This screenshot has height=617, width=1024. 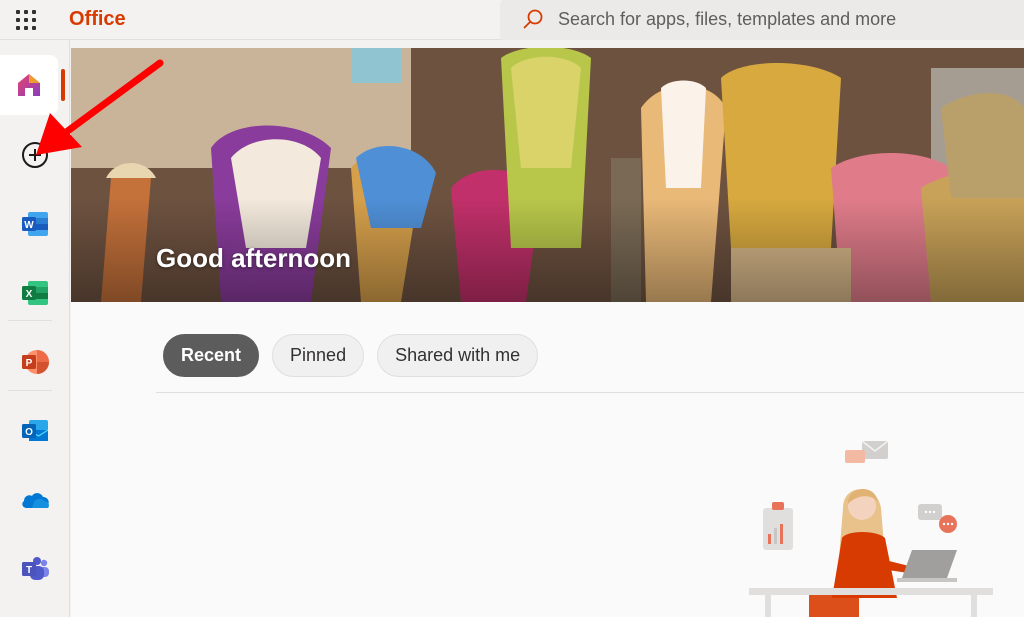 What do you see at coordinates (29, 363) in the screenshot?
I see `svg-text: P` at bounding box center [29, 363].